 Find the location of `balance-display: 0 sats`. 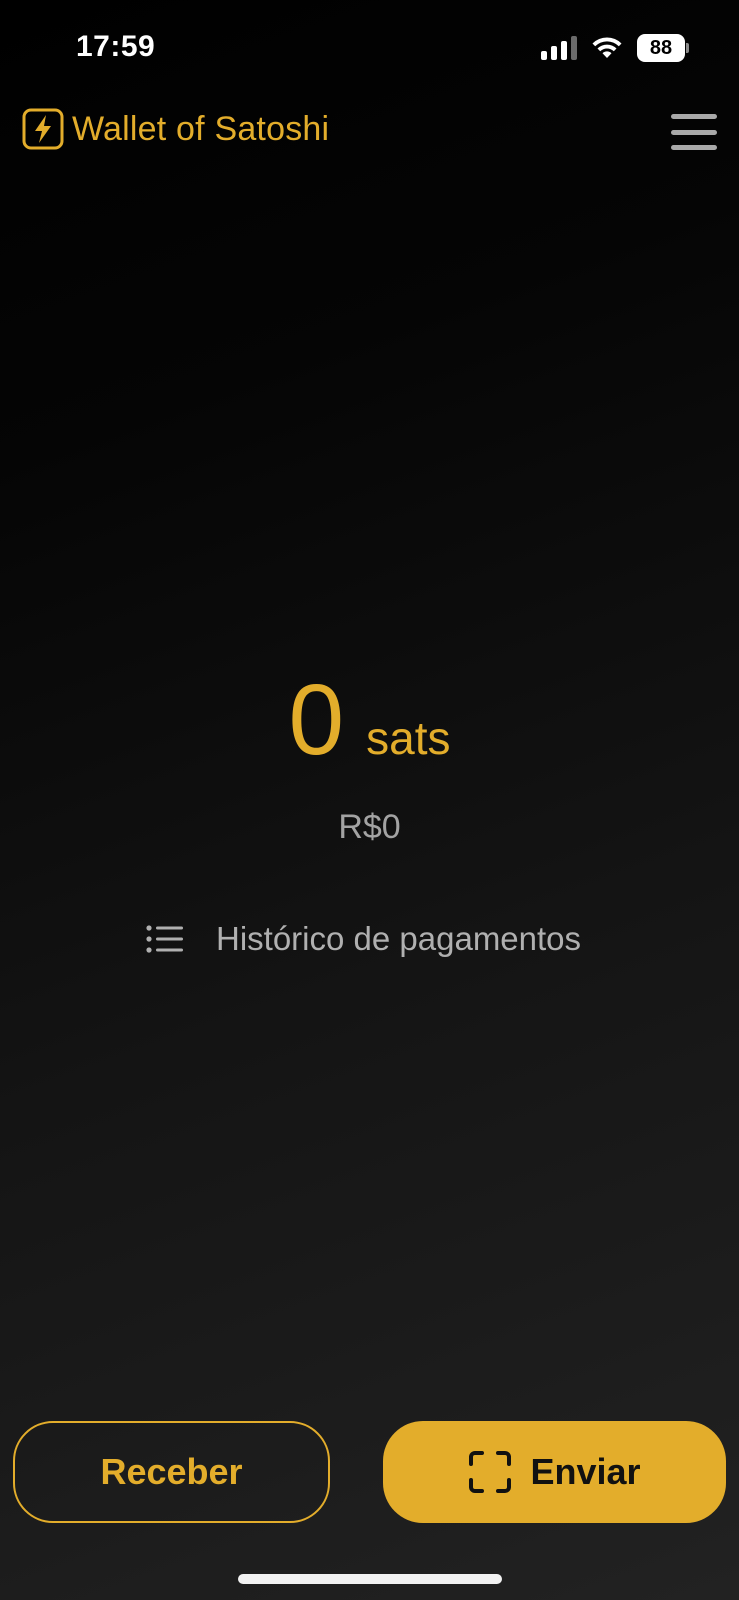

balance-display: 0 sats is located at coordinates (369, 720).